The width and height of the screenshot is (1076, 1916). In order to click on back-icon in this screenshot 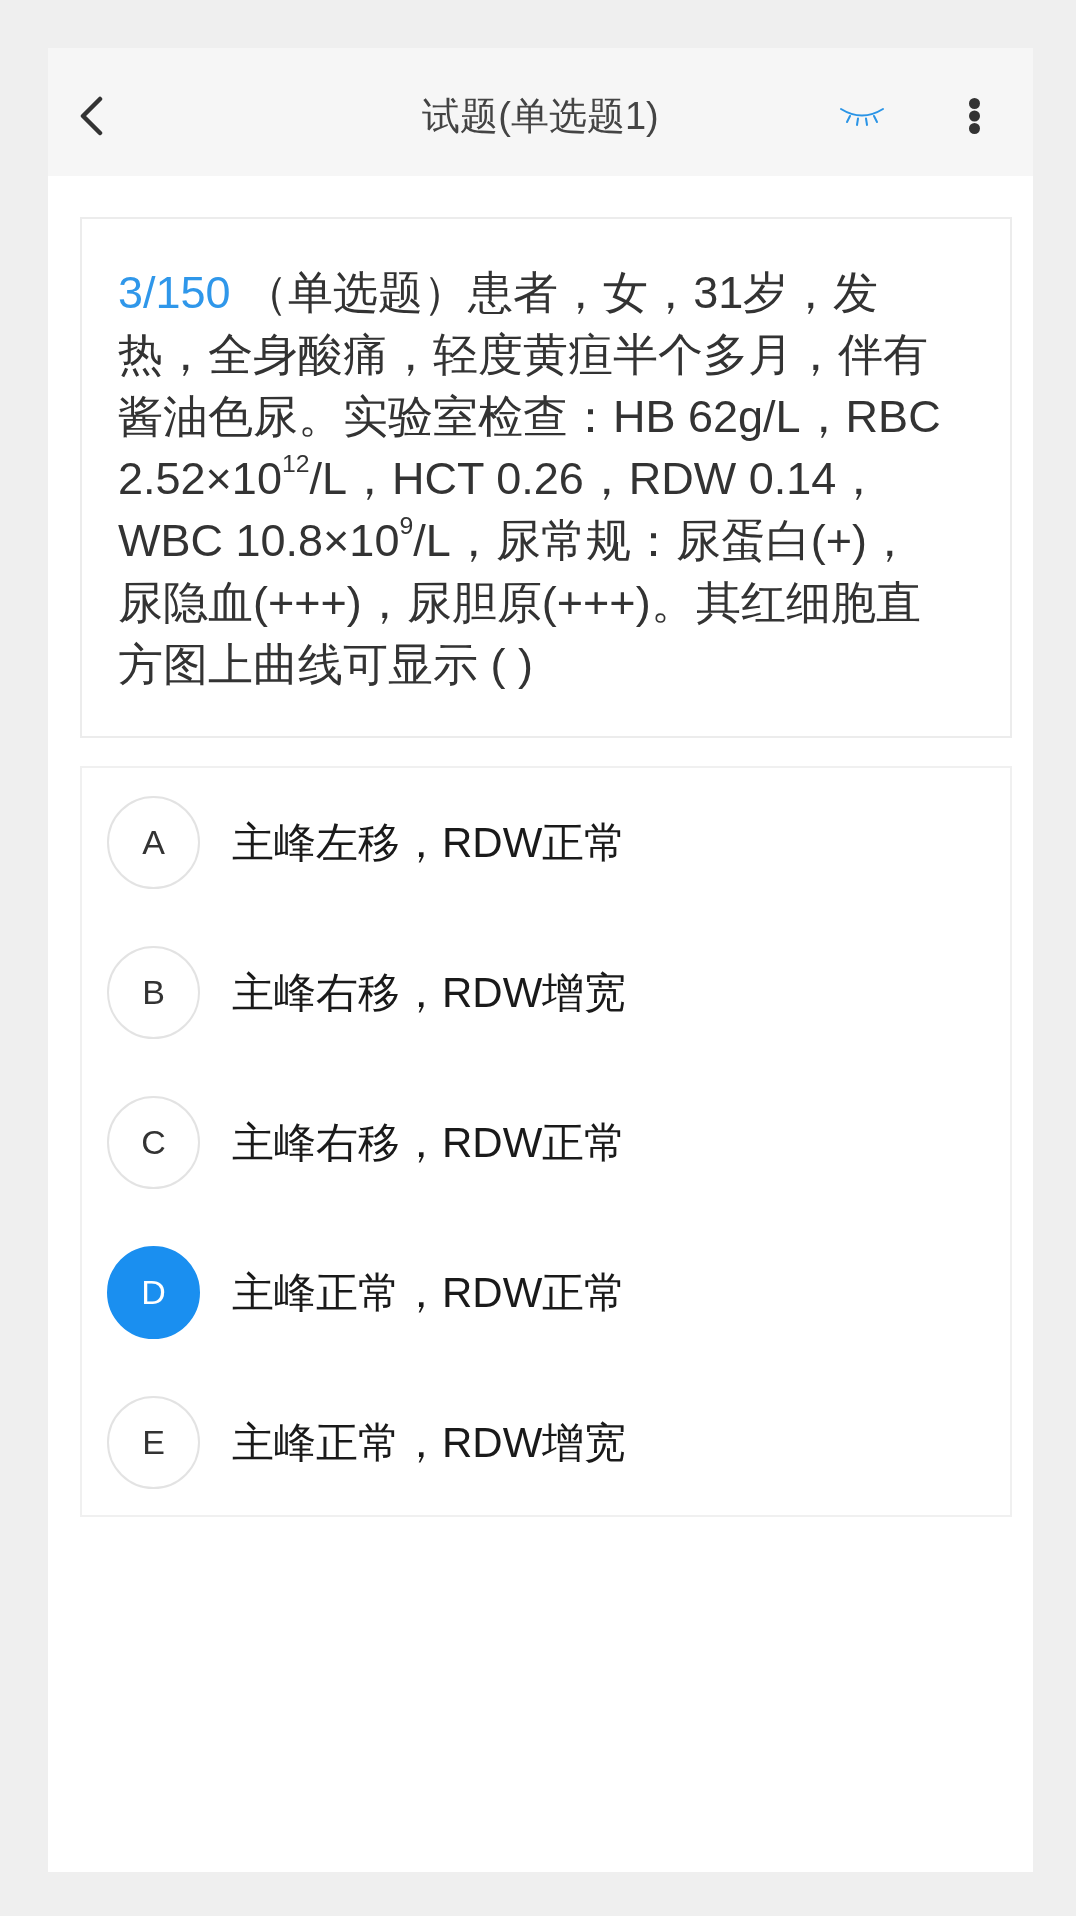, I will do `click(91, 116)`.